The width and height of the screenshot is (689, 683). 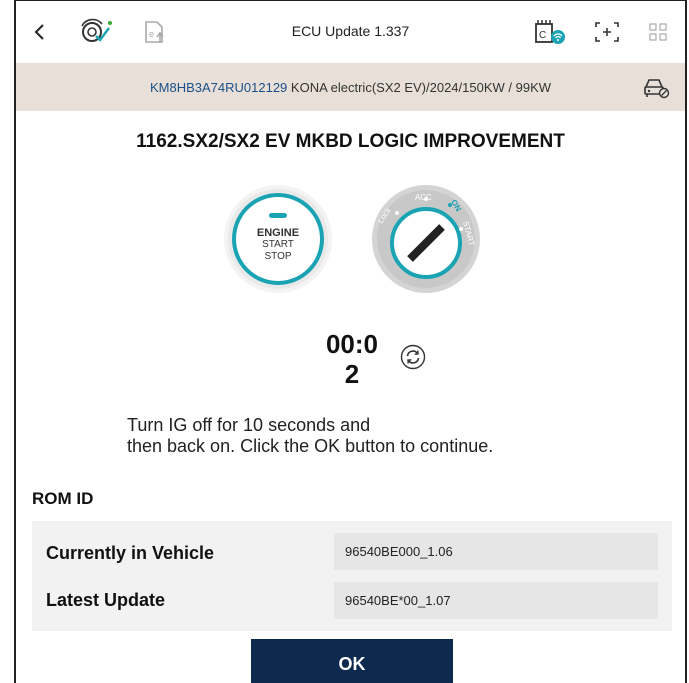 What do you see at coordinates (218, 87) in the screenshot?
I see `vin-number: KM8HB3A74RU012129` at bounding box center [218, 87].